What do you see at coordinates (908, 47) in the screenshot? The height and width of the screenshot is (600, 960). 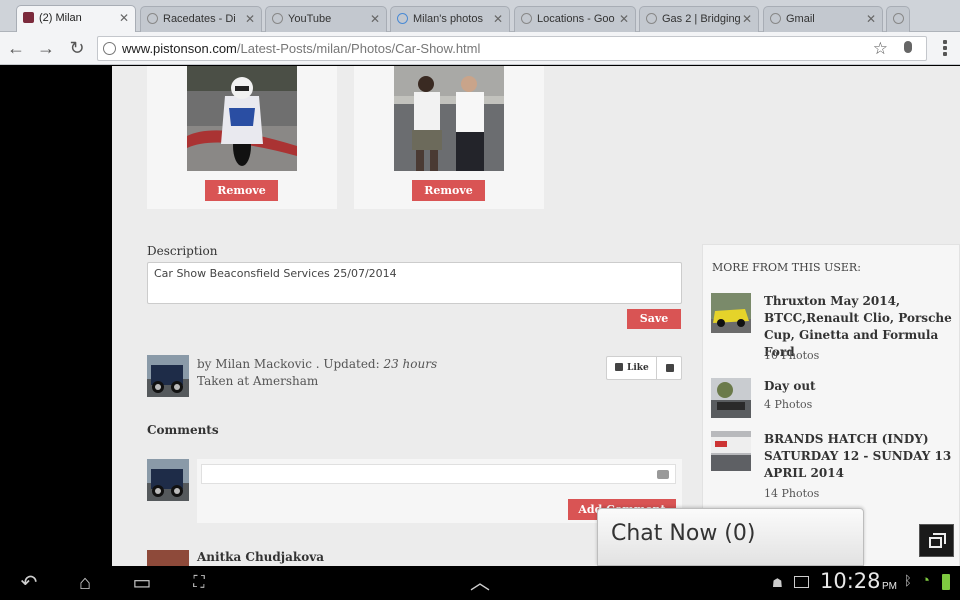 I see `microphone-icon` at bounding box center [908, 47].